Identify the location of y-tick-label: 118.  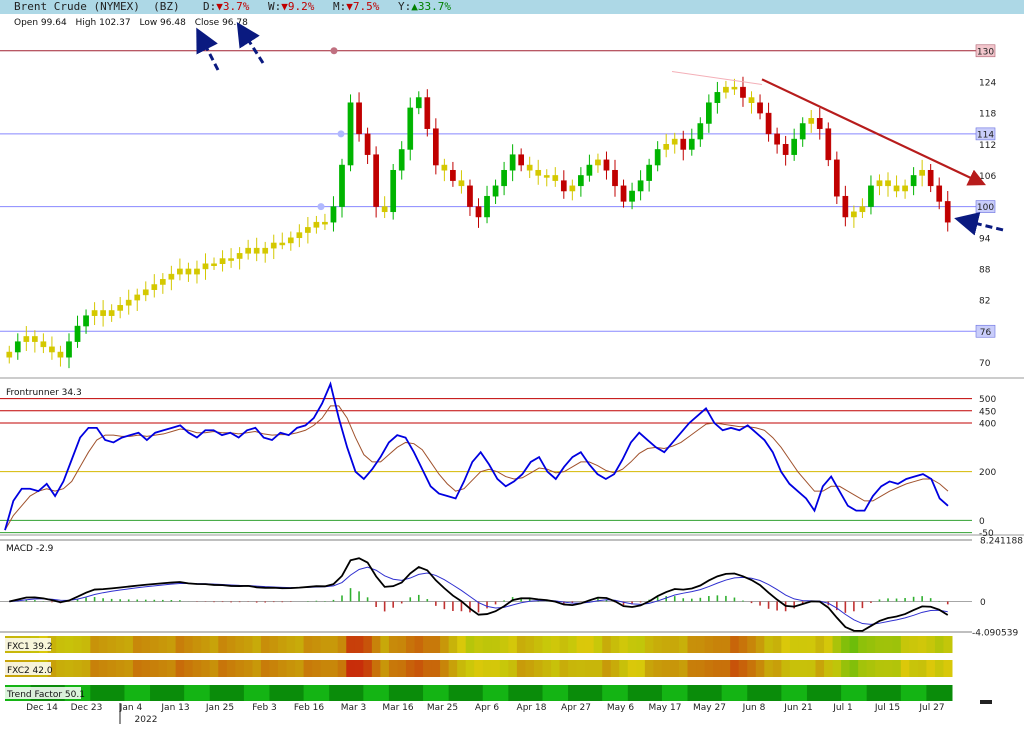
(987, 115).